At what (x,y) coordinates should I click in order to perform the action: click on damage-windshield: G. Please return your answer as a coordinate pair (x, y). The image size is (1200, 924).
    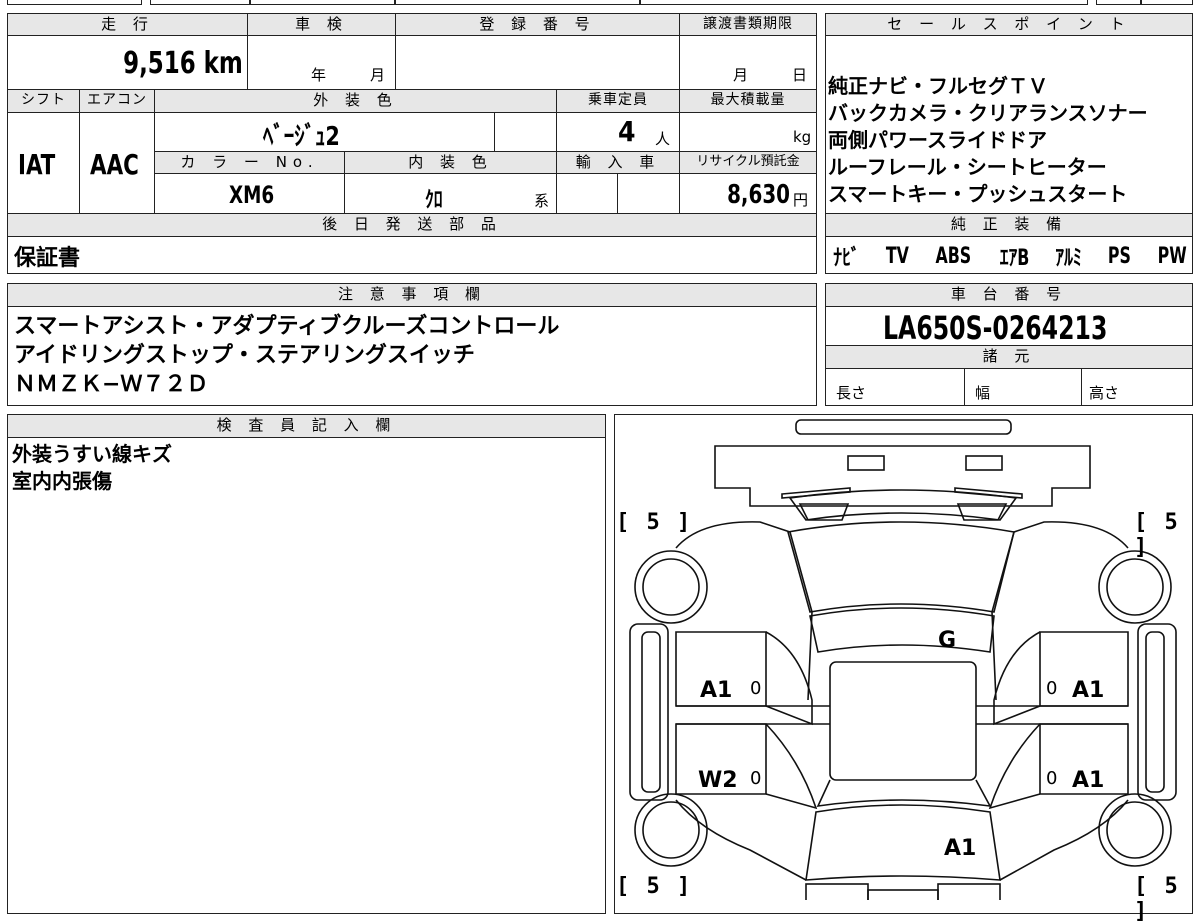
    Looking at the image, I should click on (947, 640).